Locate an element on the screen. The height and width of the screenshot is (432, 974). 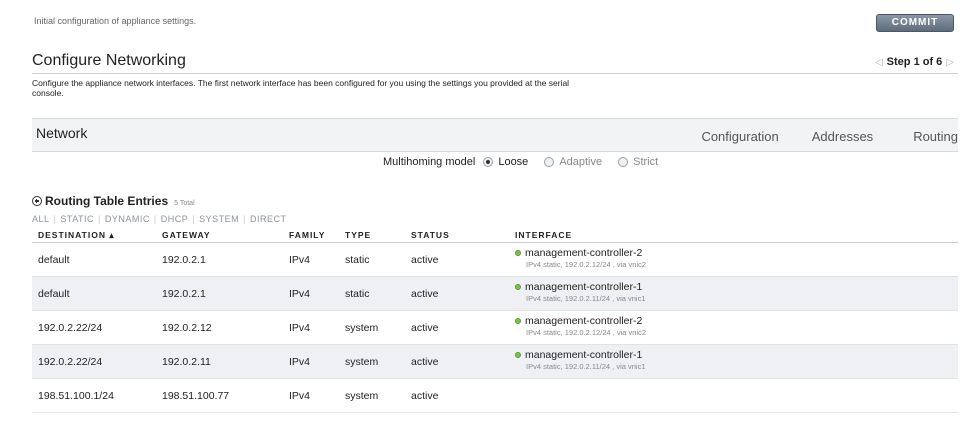
radio-selected-icon is located at coordinates (488, 162).